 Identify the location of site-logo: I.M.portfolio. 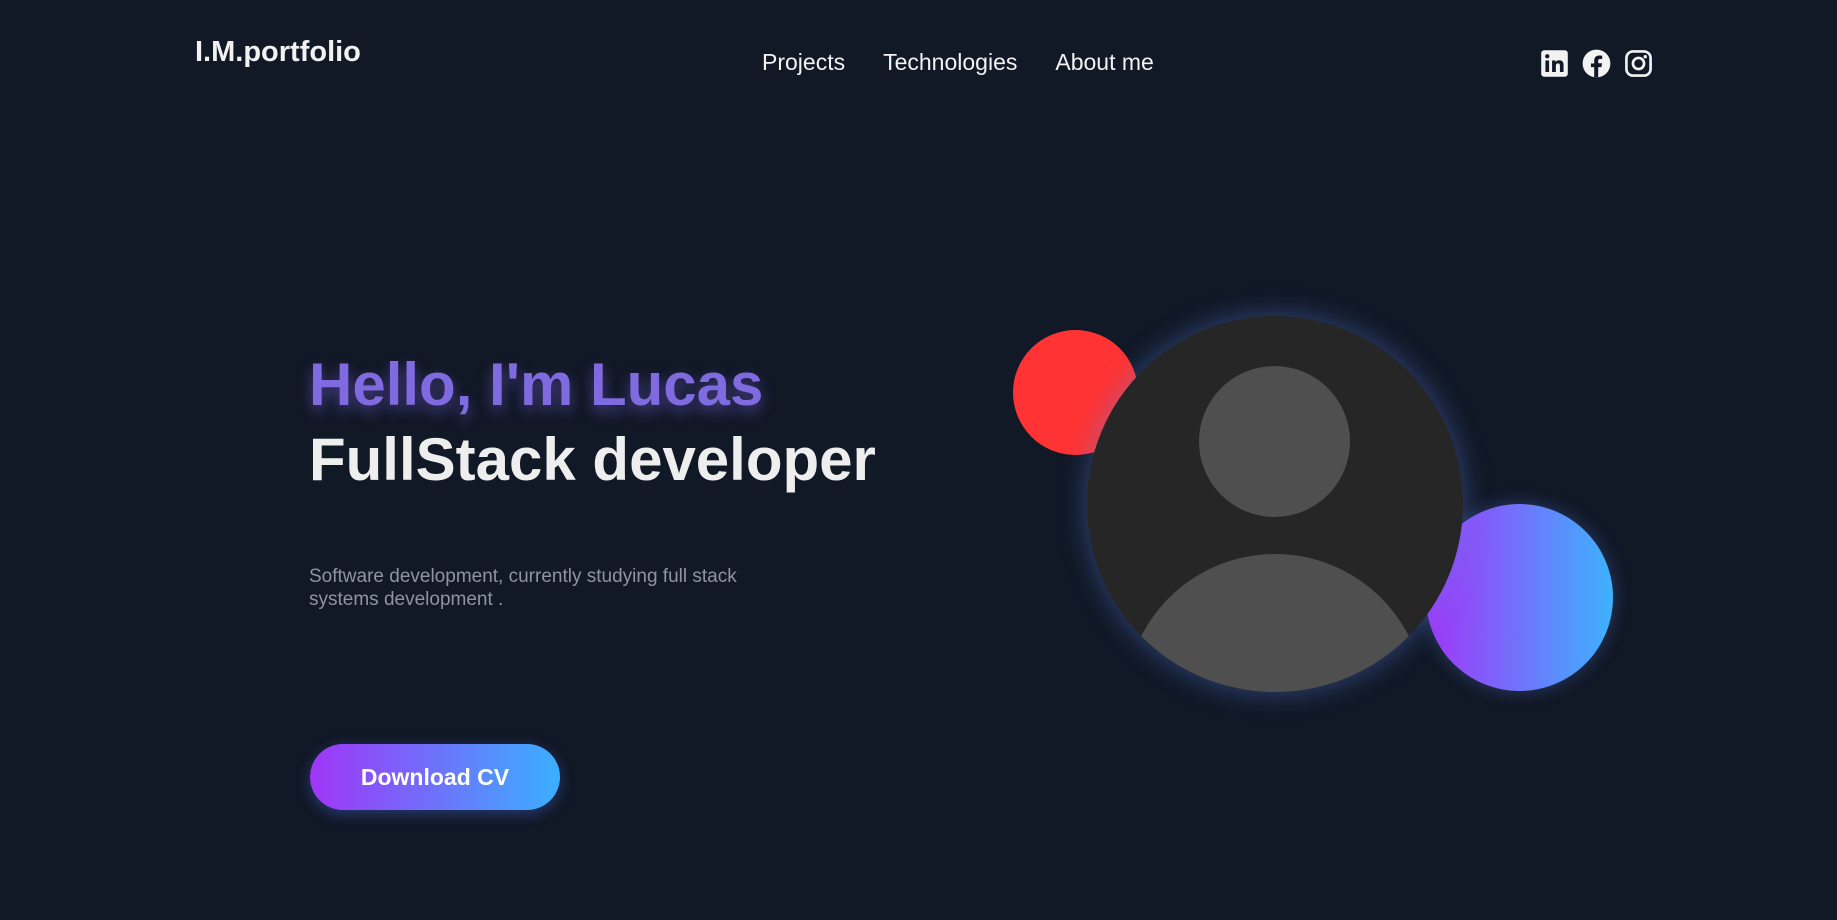
(278, 52).